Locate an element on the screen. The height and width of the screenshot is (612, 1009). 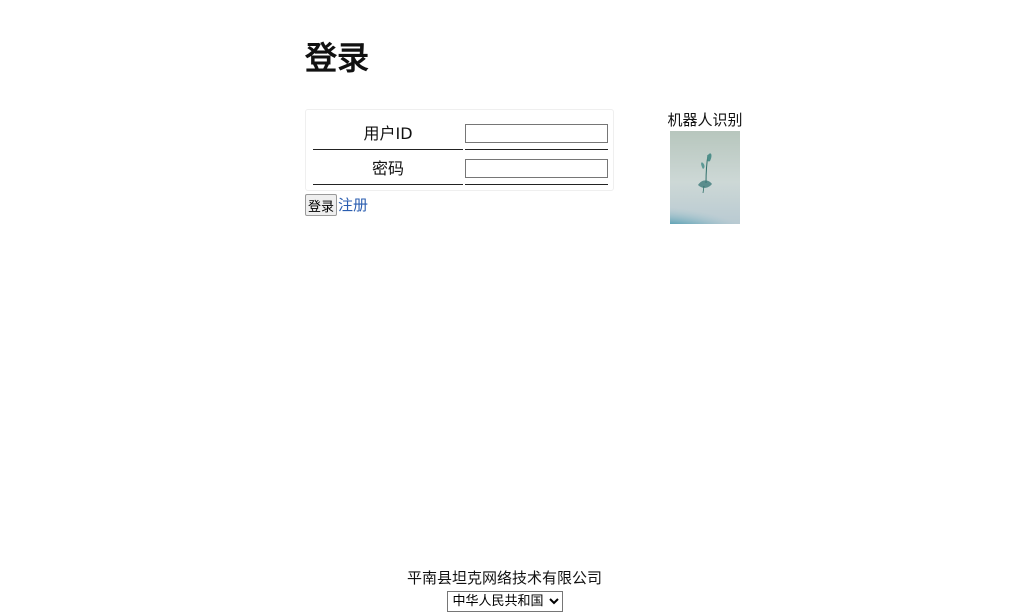
login-form: 用户ID 密码 is located at coordinates (459, 150).